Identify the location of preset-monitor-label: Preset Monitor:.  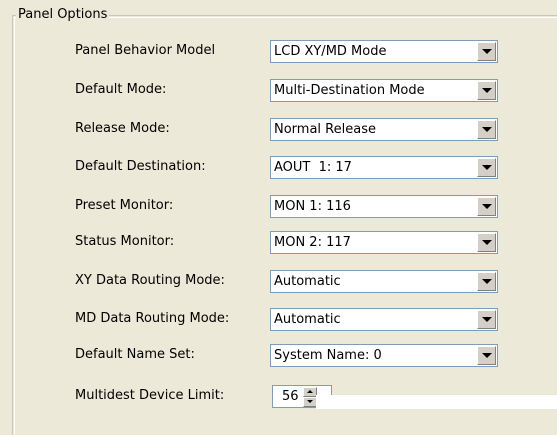
(124, 205).